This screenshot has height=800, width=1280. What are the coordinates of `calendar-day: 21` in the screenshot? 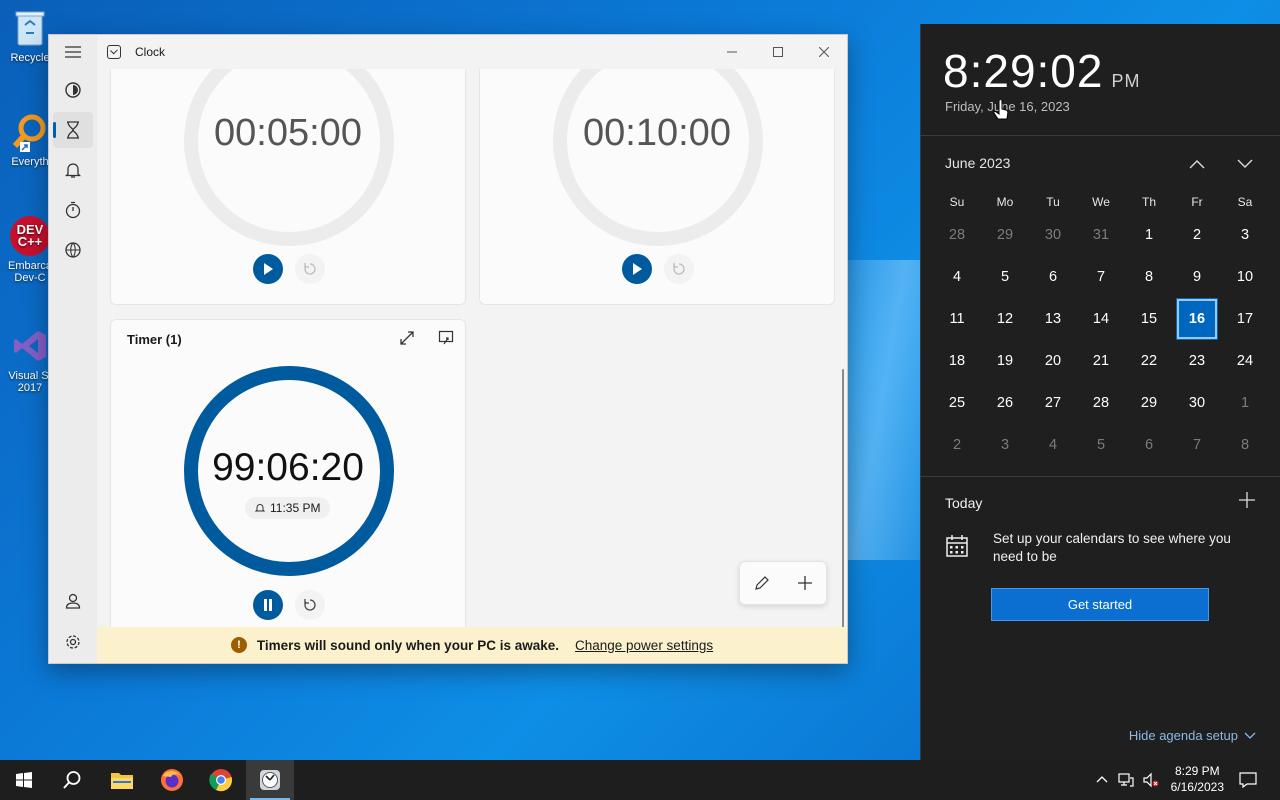 It's located at (1101, 361).